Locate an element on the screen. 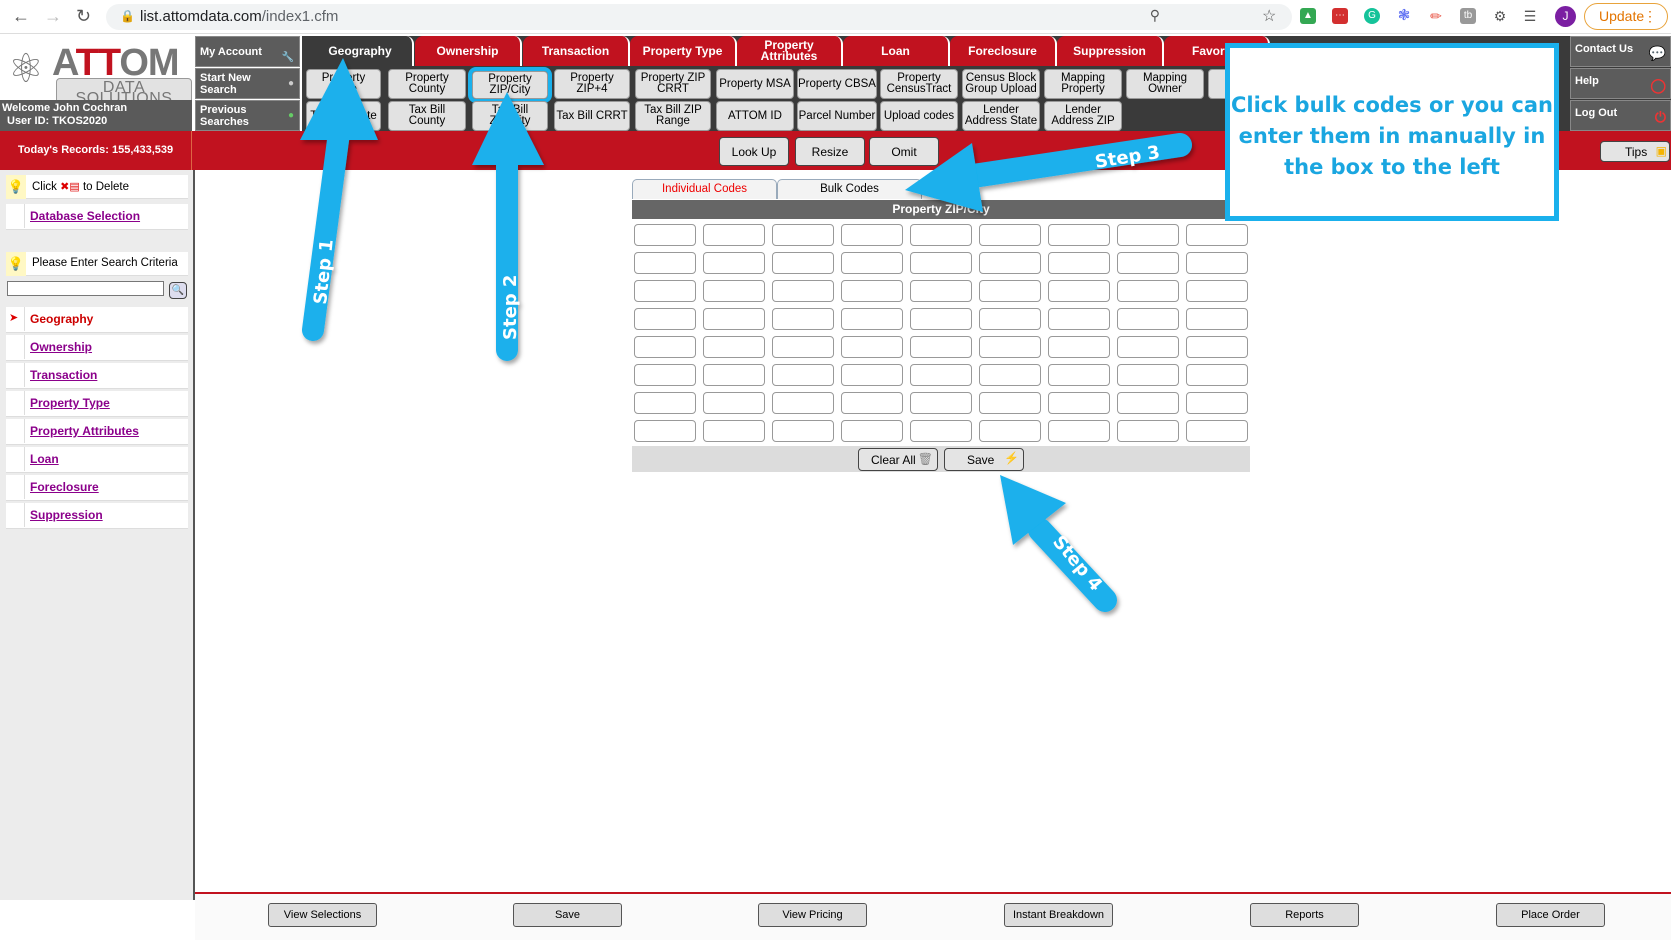 Image resolution: width=1671 pixels, height=940 pixels. sidebar-item-property-type: Property Type is located at coordinates (97, 404).